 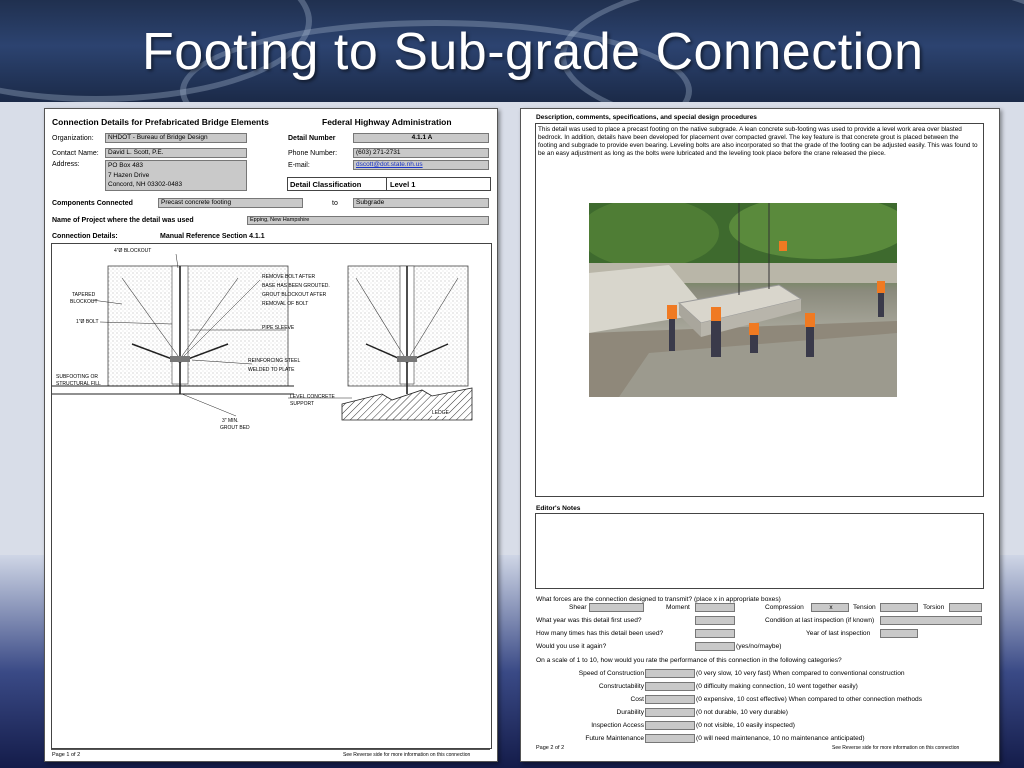 What do you see at coordinates (285, 304) in the screenshot?
I see `label-remove-4: REMOVAL OF BOLT` at bounding box center [285, 304].